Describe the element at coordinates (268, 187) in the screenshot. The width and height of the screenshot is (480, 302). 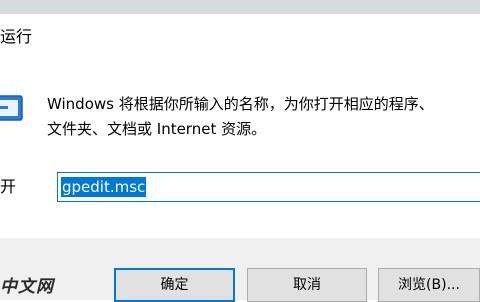
I see `open-combobox: gpedit.msc` at that location.